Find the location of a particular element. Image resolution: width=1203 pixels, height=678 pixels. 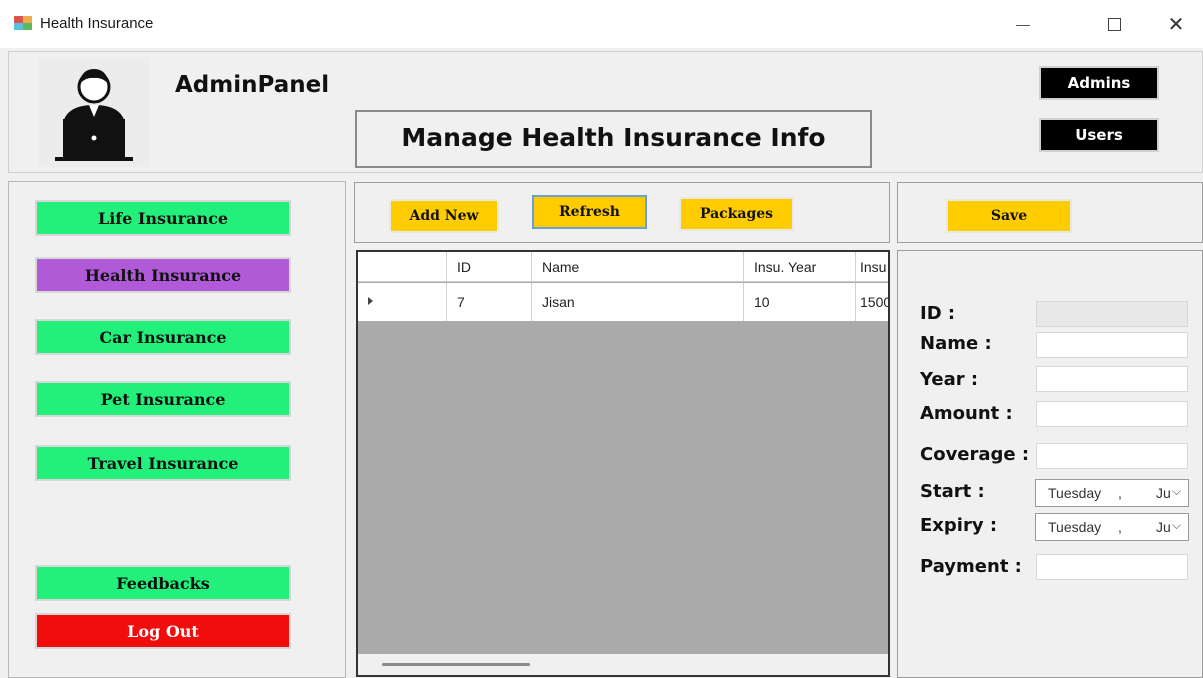

cell-name: Jisan is located at coordinates (638, 302).